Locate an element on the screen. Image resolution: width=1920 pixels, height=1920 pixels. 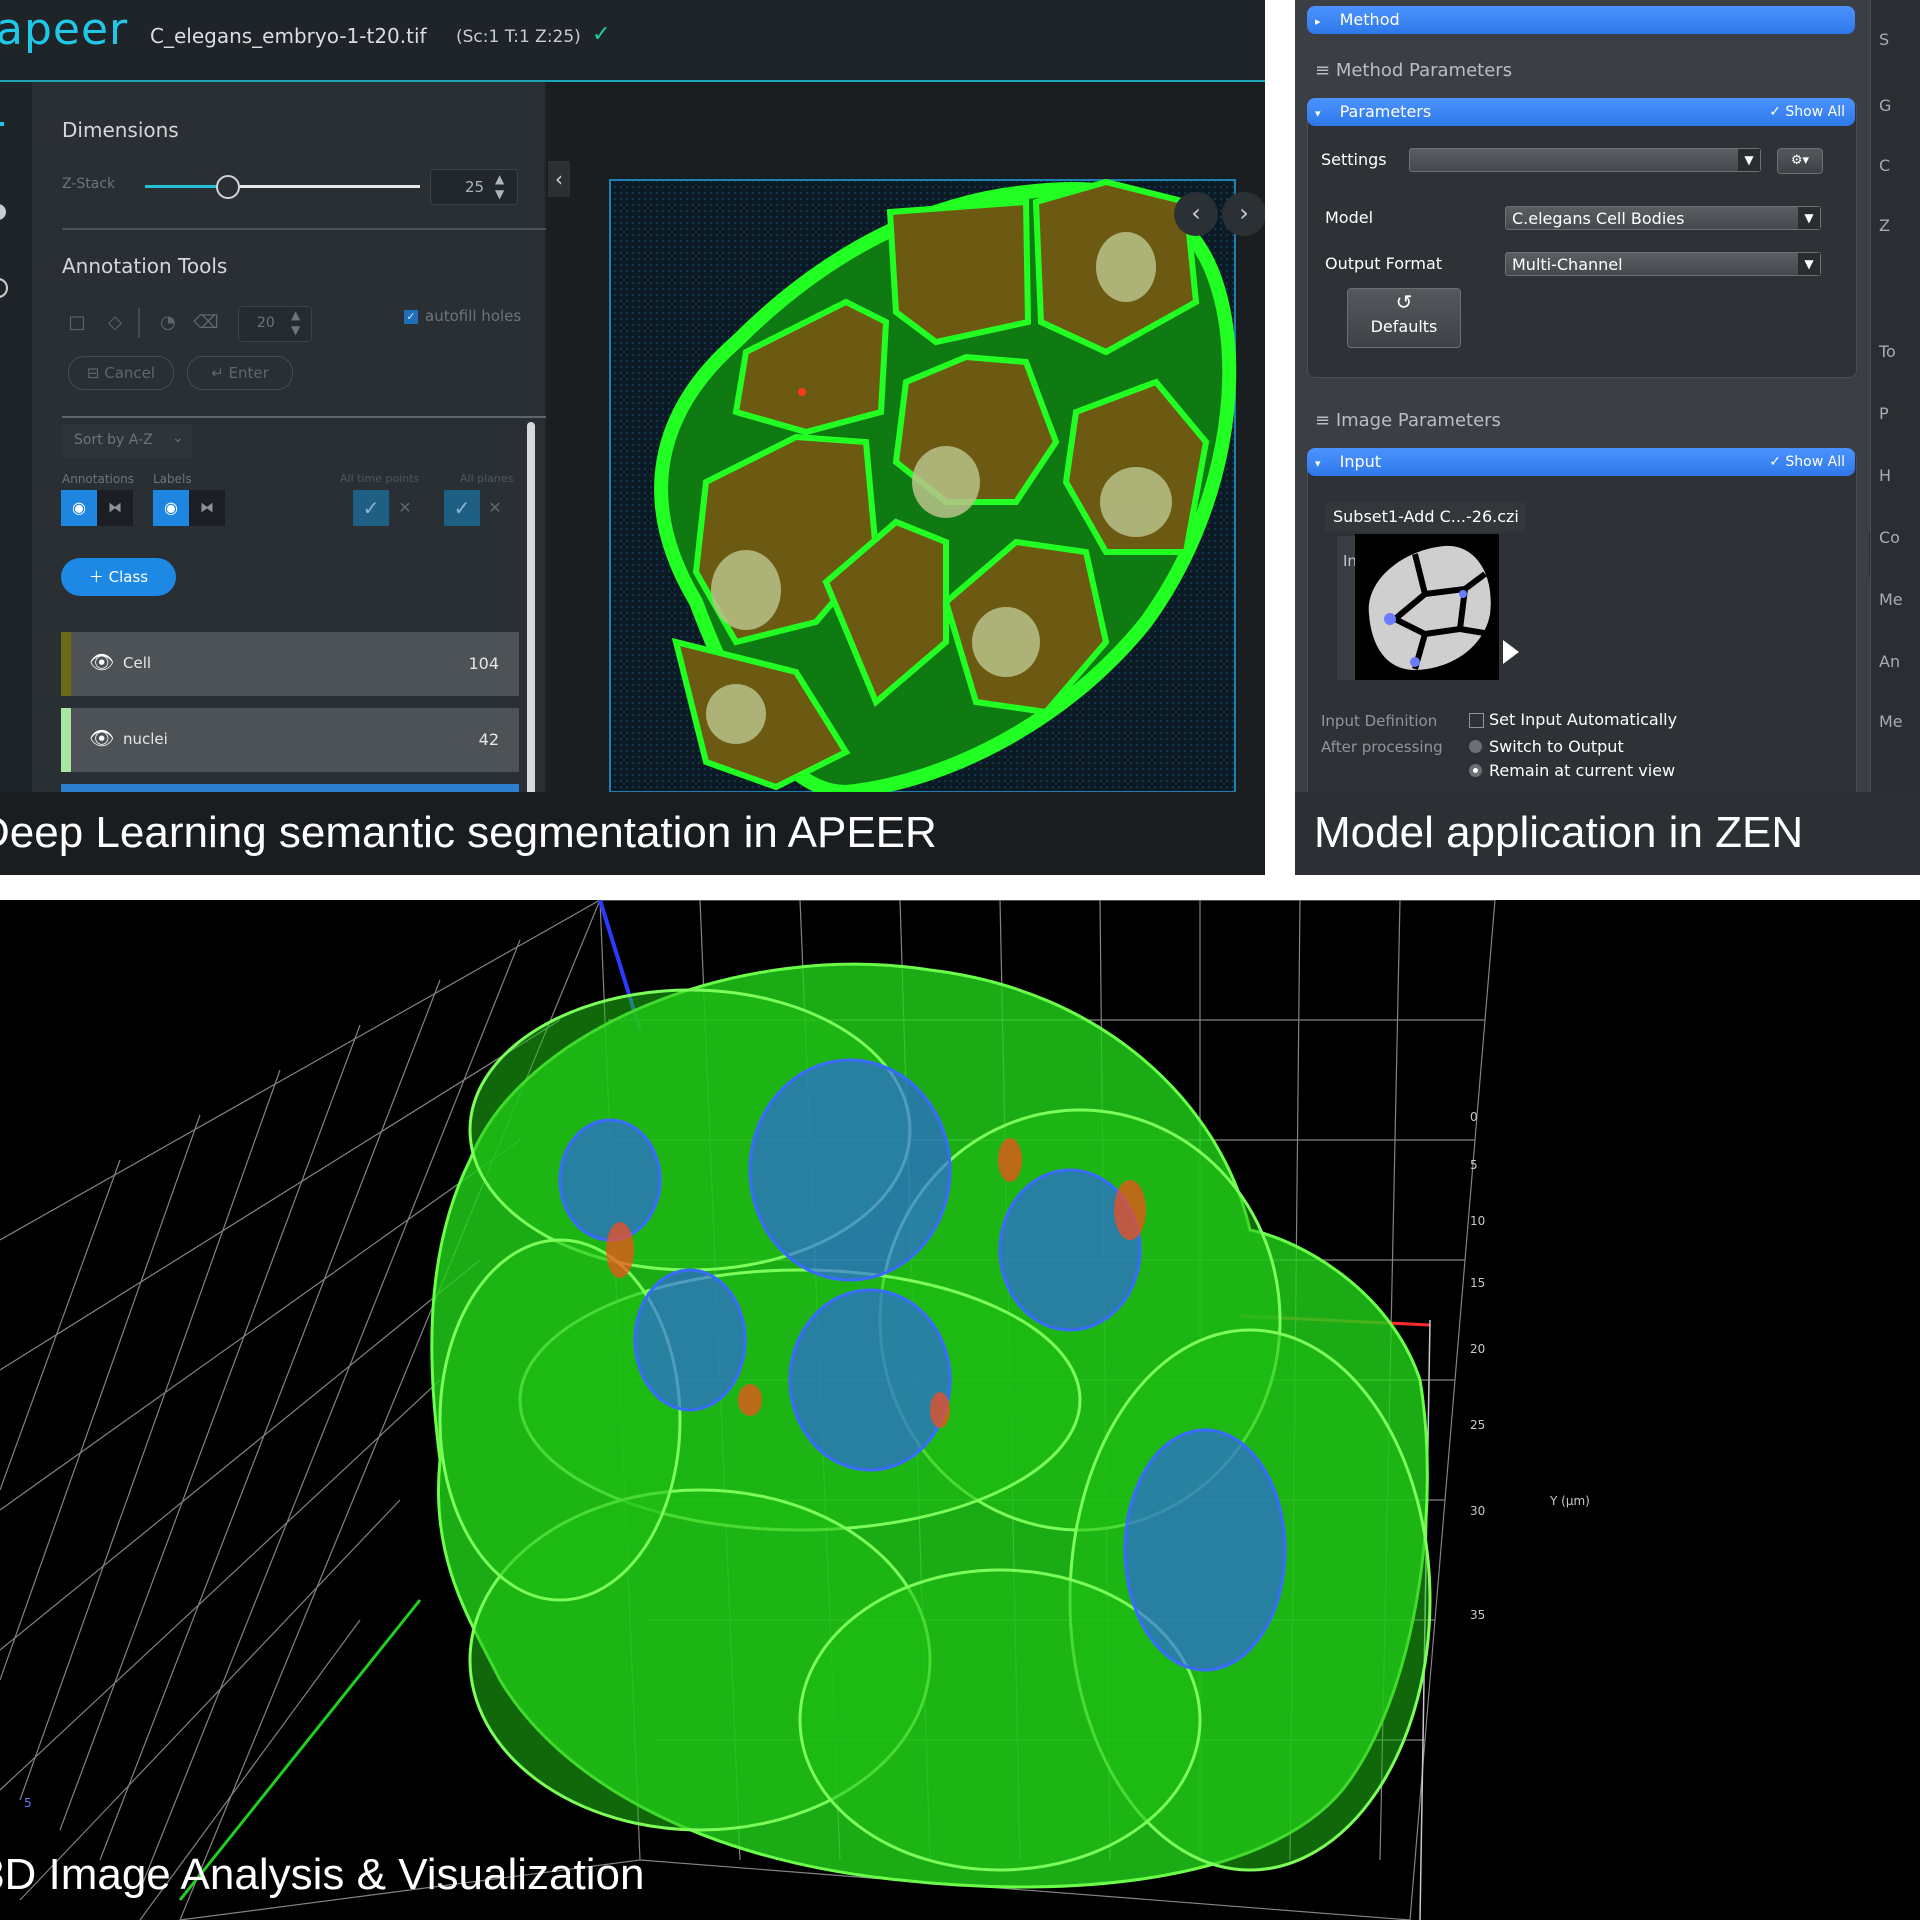
annotations-eye-icon: ◉ is located at coordinates (79, 508).